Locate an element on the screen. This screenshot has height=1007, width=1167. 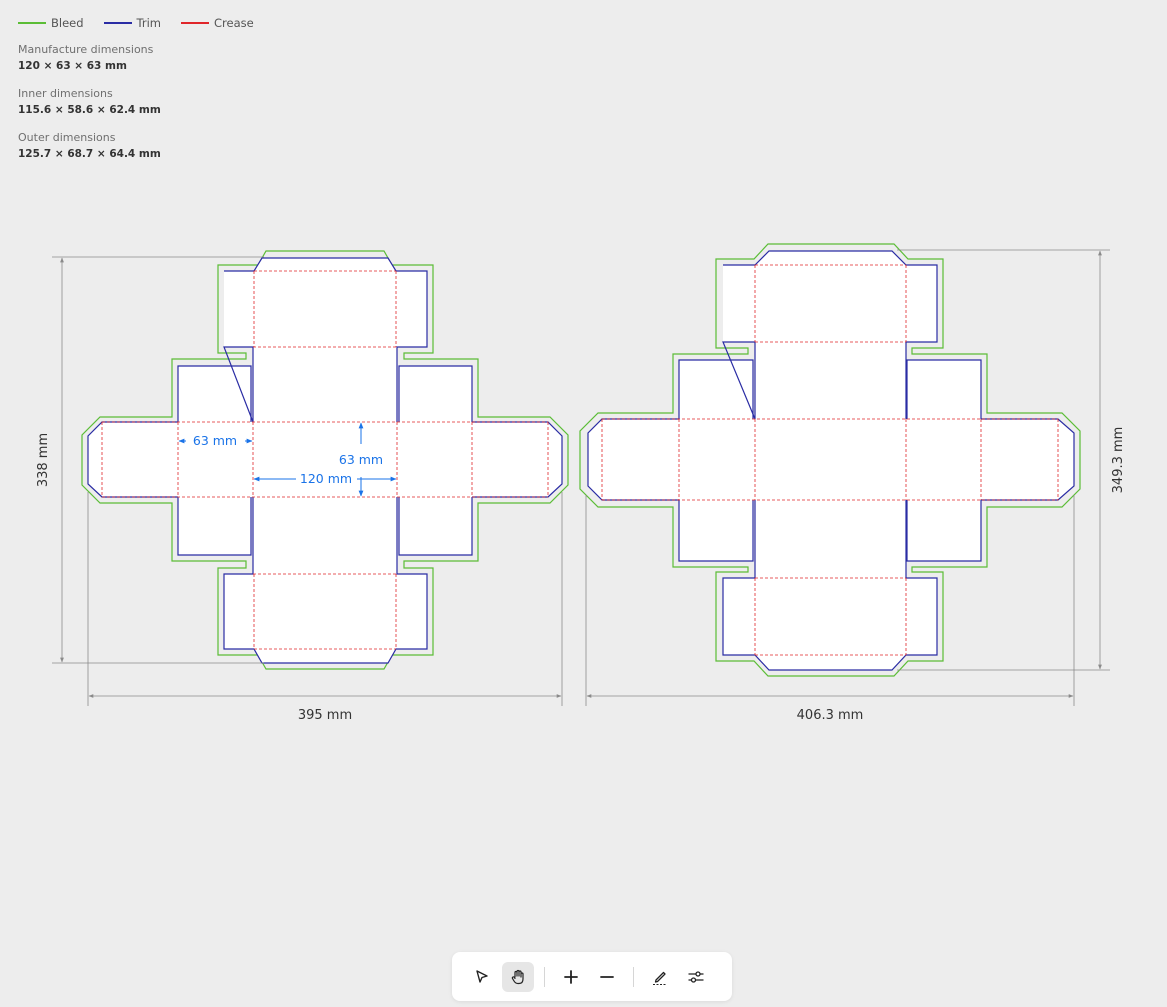
callout-depth: 63 mm is located at coordinates (361, 459).